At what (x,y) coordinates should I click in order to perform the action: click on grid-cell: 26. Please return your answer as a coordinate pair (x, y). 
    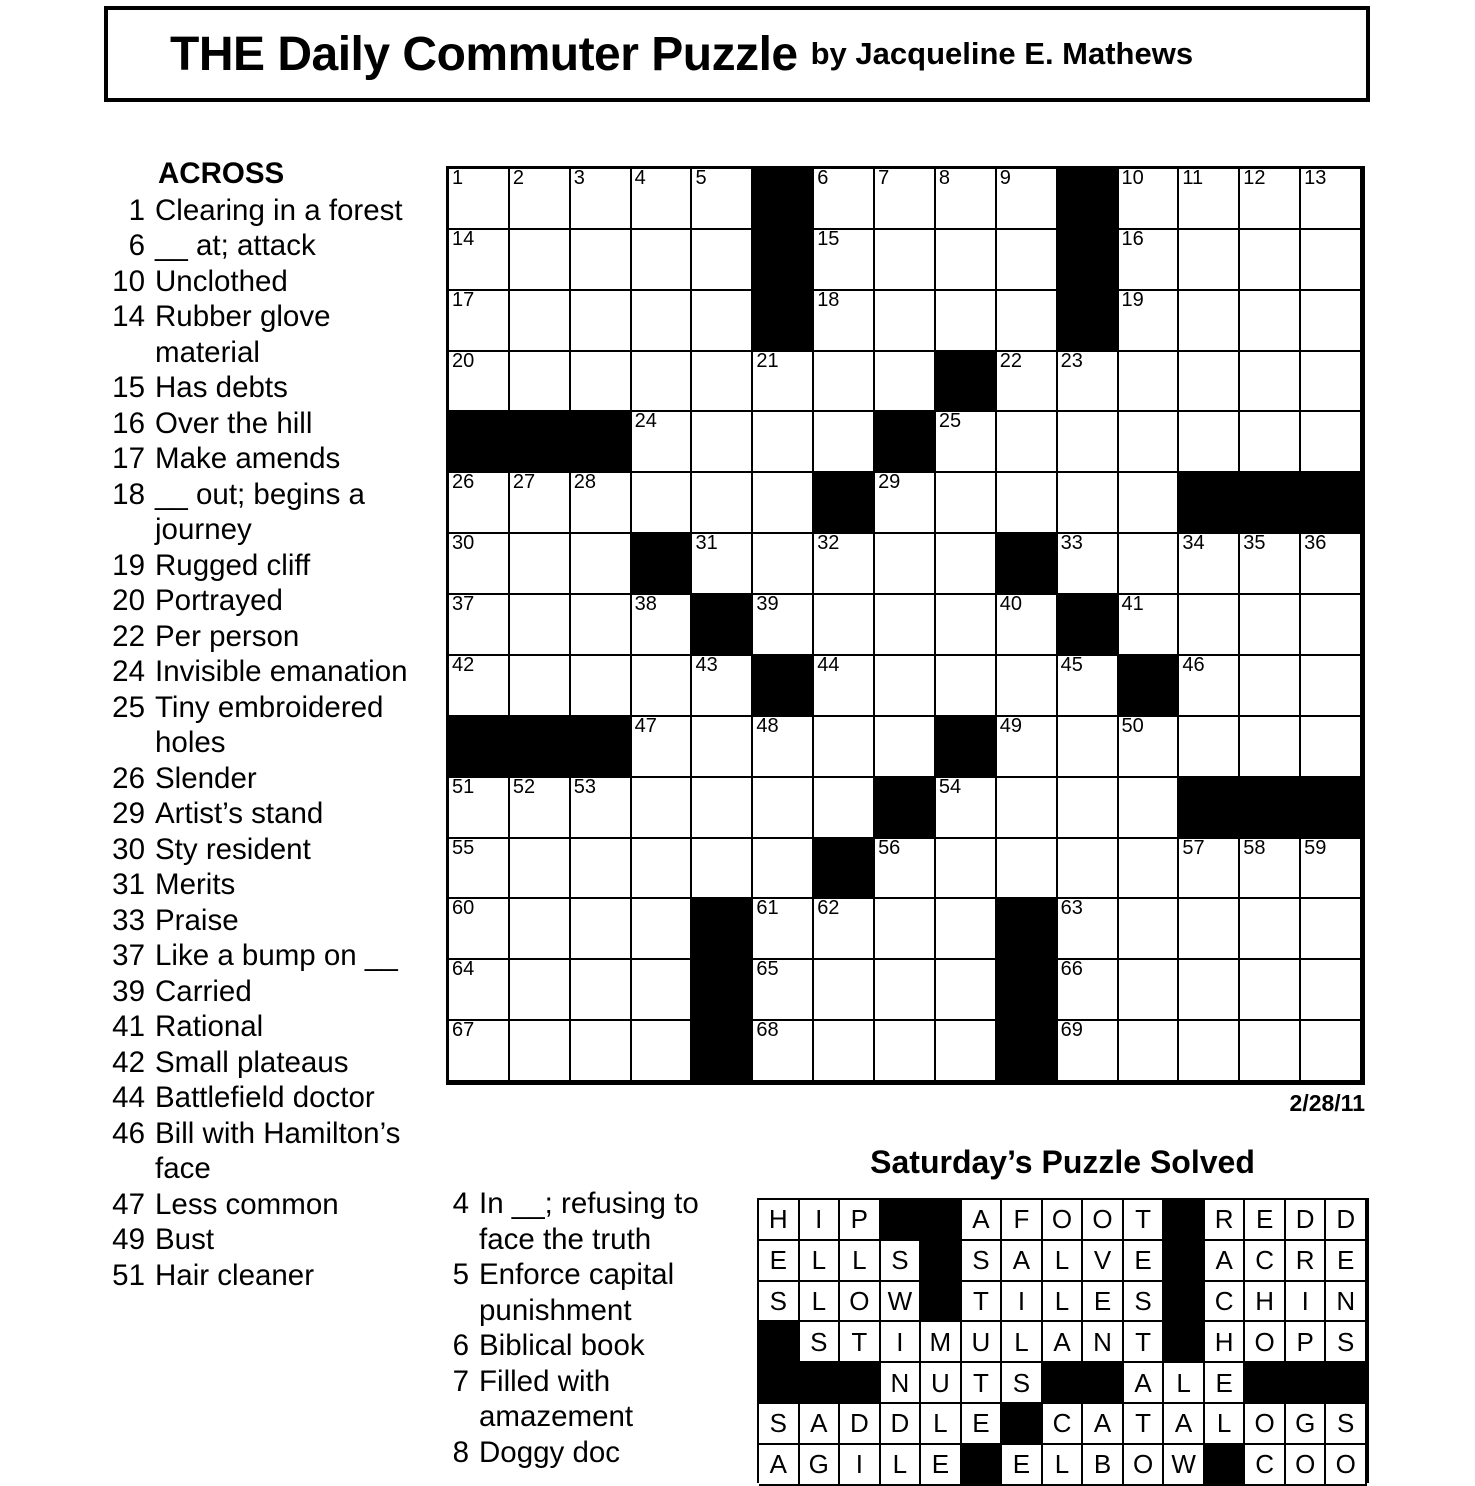
    Looking at the image, I should click on (479, 503).